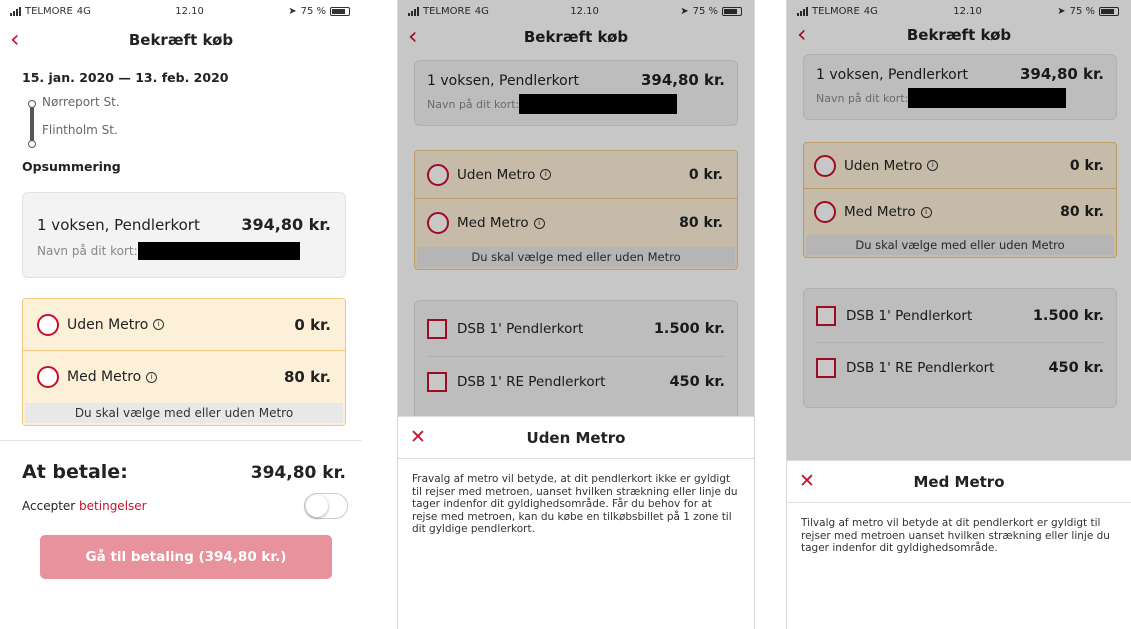 The height and width of the screenshot is (629, 1131). Describe the element at coordinates (473, 104) in the screenshot. I see `card-name-label: Navn på dit kort:` at that location.